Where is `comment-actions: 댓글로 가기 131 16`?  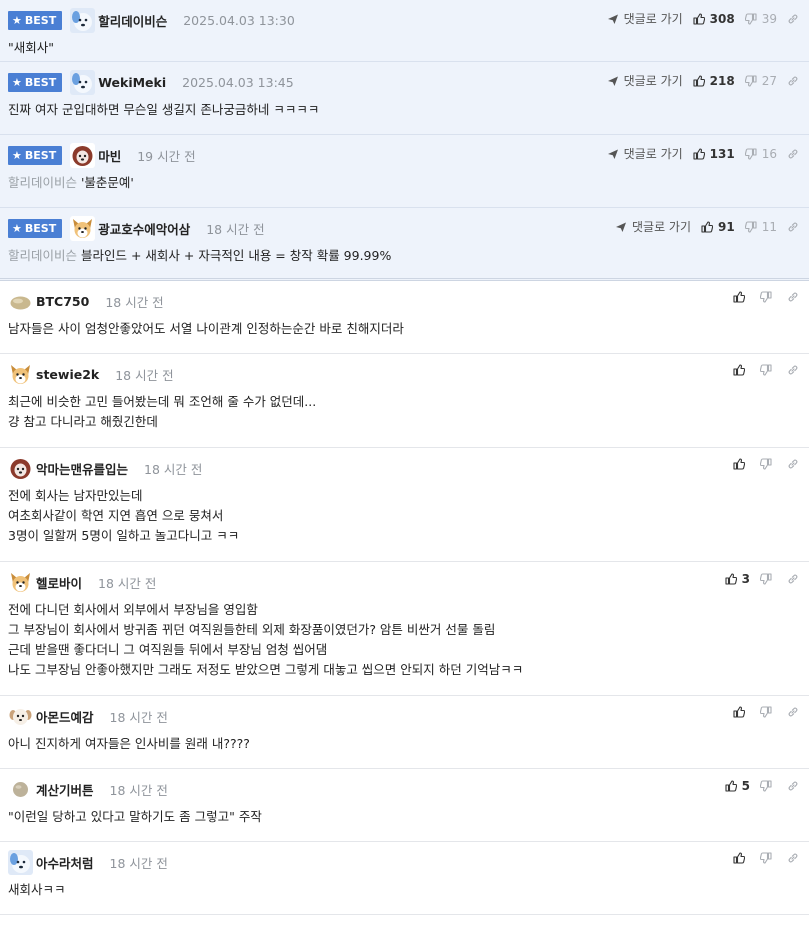
comment-actions: 댓글로 가기 131 16 is located at coordinates (703, 153).